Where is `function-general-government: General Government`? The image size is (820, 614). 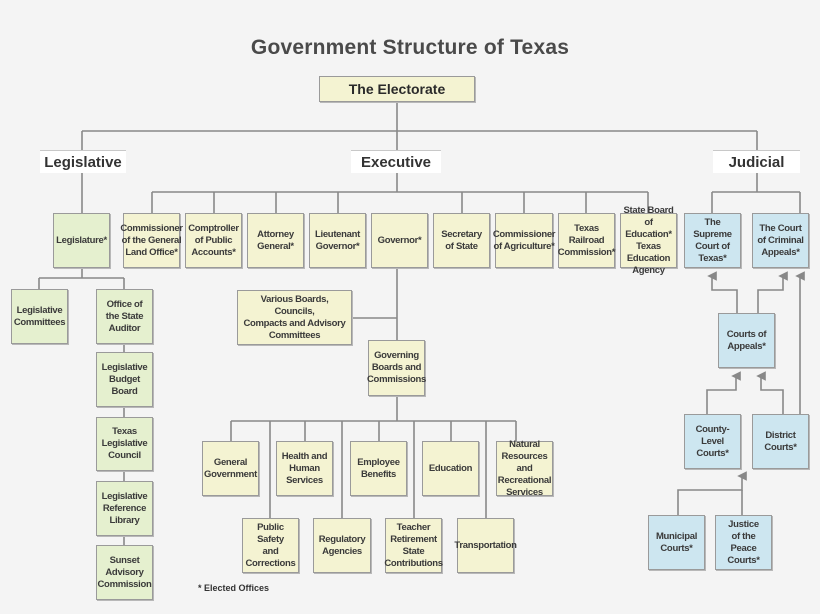 function-general-government: General Government is located at coordinates (230, 468).